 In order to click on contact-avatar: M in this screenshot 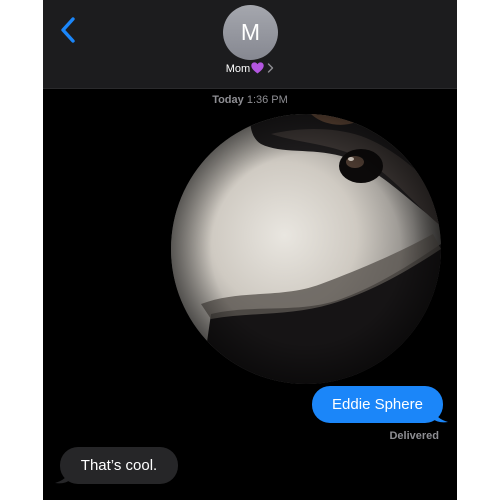, I will do `click(250, 32)`.